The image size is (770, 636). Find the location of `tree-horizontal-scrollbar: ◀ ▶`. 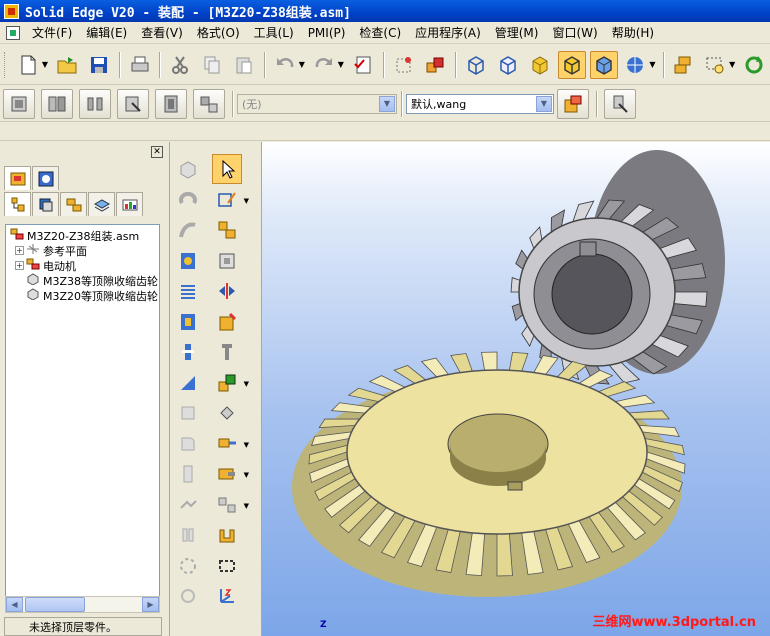

tree-horizontal-scrollbar: ◀ ▶ is located at coordinates (82, 604).